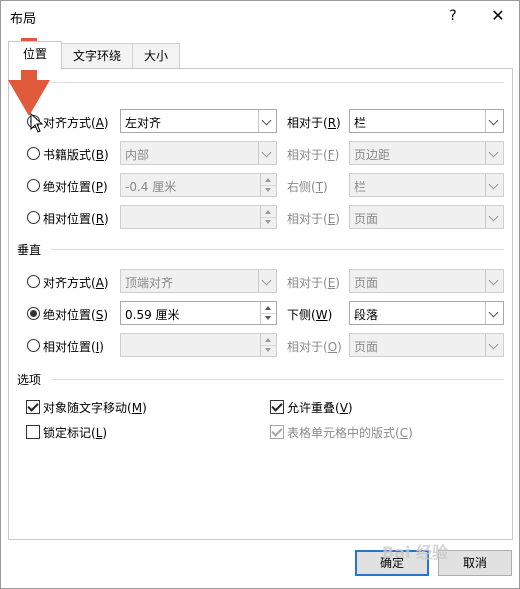 The width and height of the screenshot is (520, 589). Describe the element at coordinates (33, 217) in the screenshot. I see `horizontal-relative-position-radio` at that location.